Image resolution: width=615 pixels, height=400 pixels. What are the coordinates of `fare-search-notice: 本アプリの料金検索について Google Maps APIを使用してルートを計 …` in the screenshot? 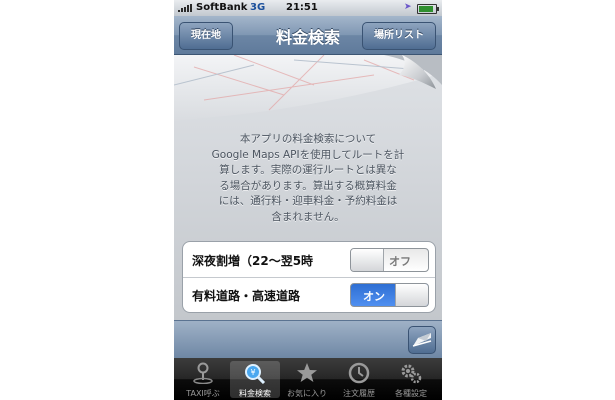 It's located at (308, 178).